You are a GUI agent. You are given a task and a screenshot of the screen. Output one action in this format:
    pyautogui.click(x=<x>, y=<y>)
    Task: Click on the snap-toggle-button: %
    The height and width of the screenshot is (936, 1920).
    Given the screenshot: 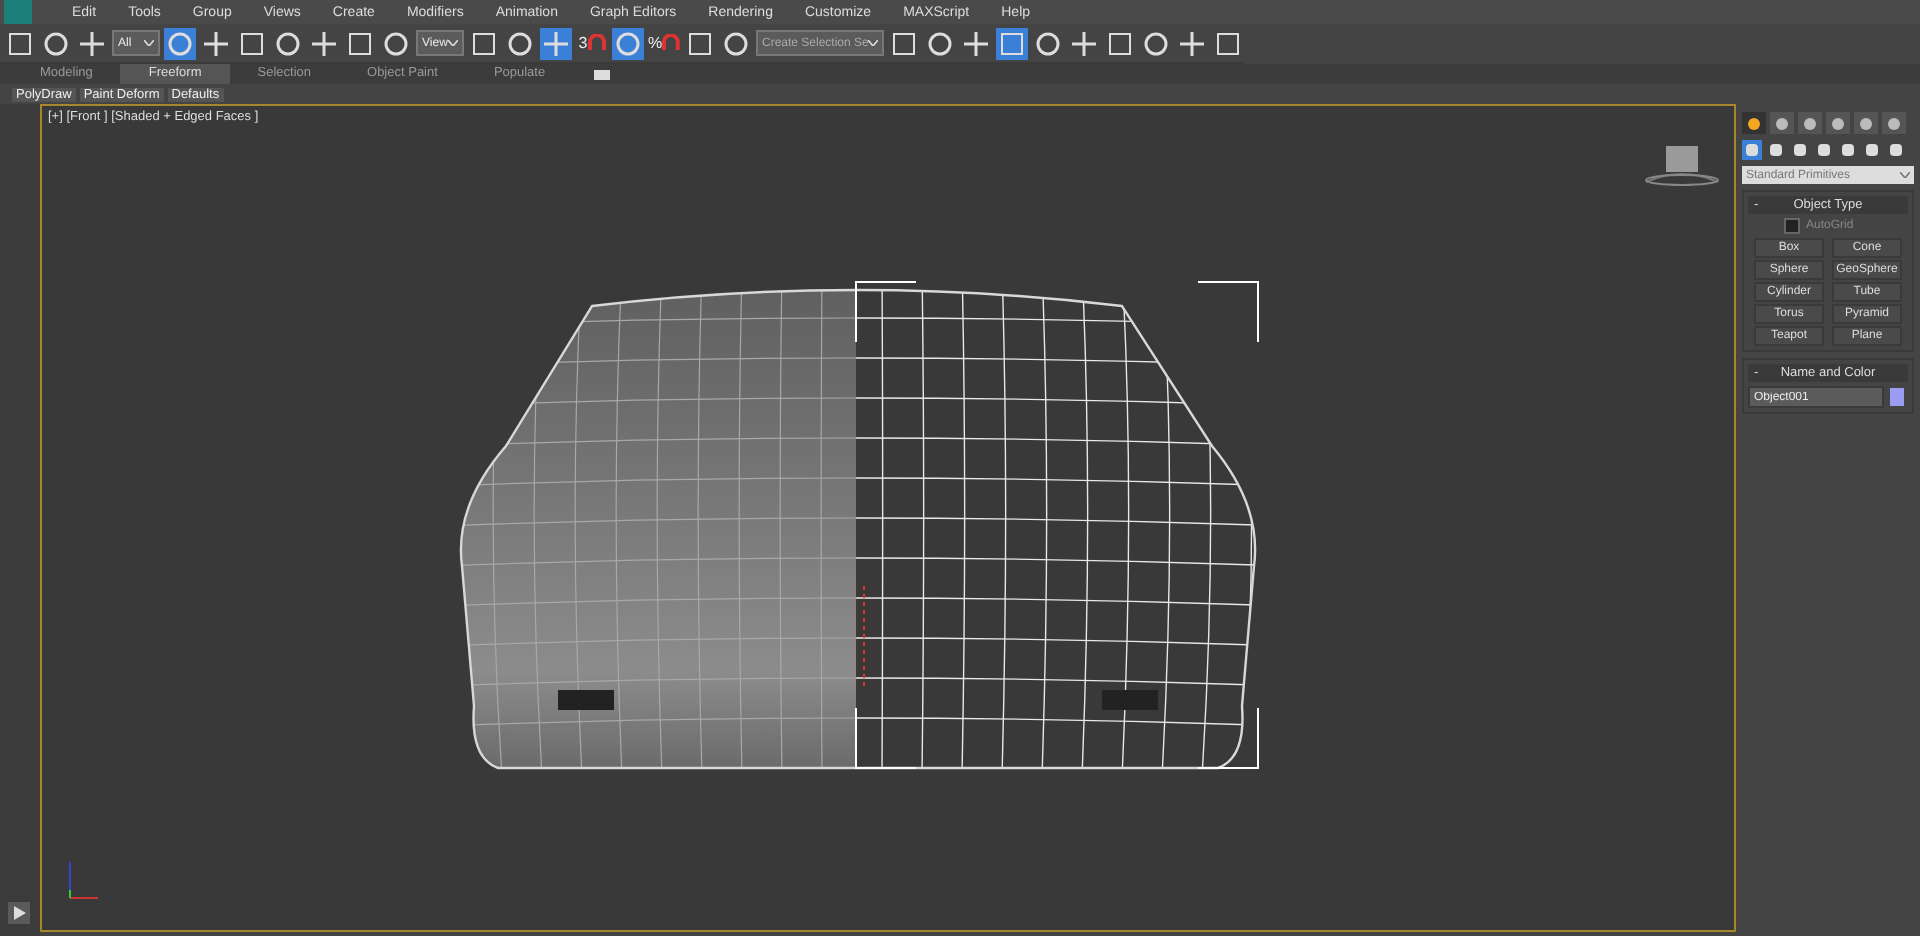 What is the action you would take?
    pyautogui.click(x=664, y=43)
    